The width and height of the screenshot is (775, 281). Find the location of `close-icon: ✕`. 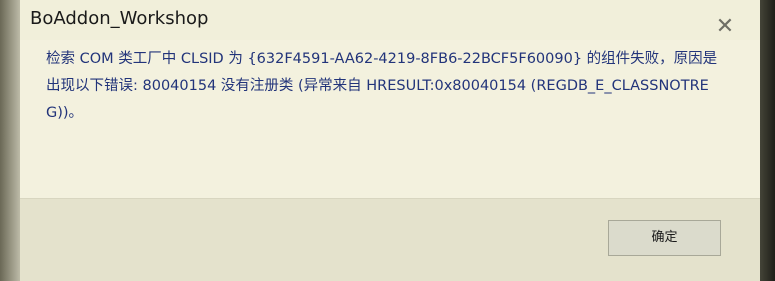

close-icon: ✕ is located at coordinates (725, 27).